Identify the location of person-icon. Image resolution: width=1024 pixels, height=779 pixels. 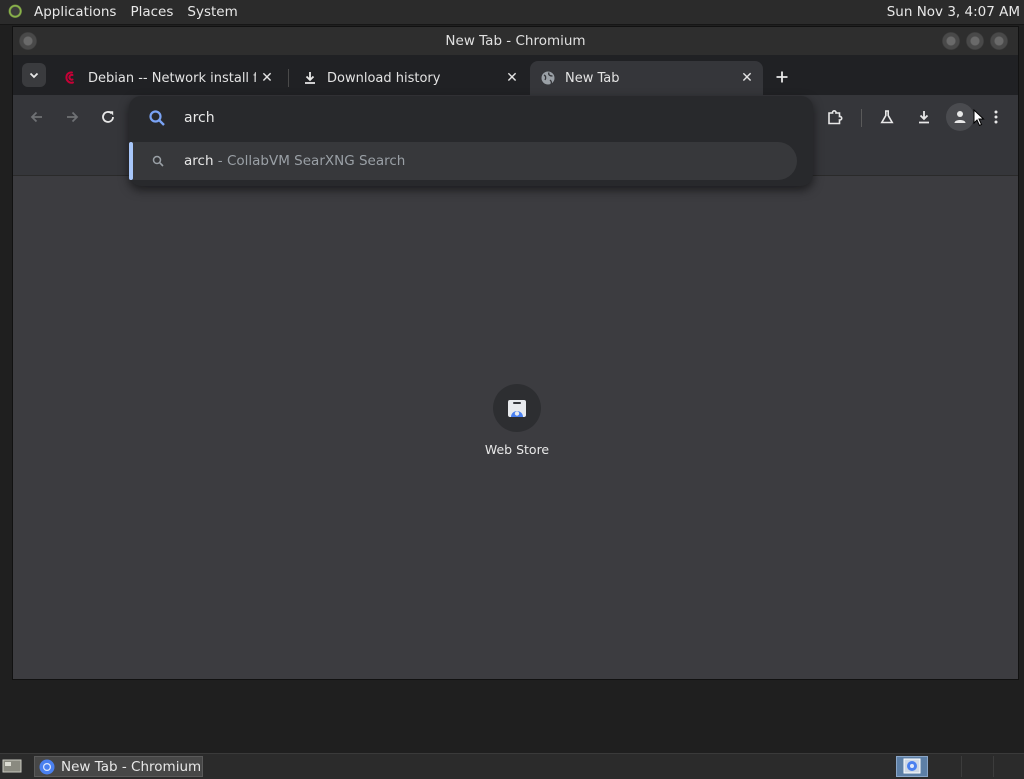
(960, 117).